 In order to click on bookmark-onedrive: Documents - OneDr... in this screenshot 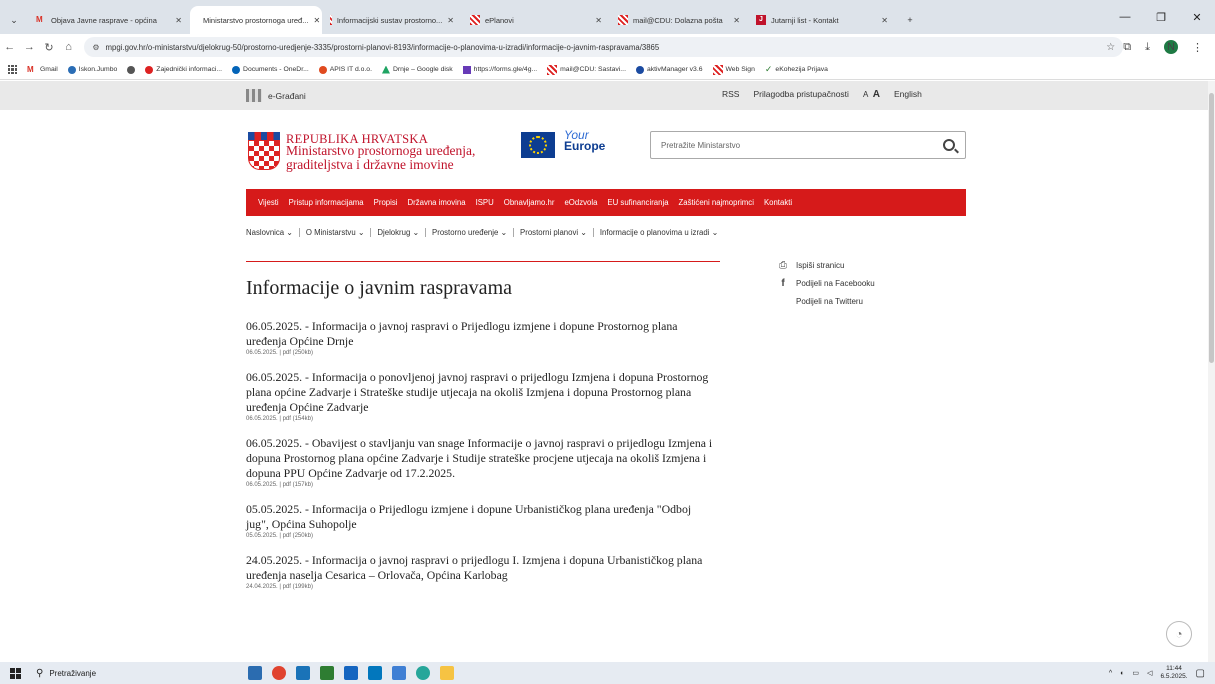, I will do `click(270, 69)`.